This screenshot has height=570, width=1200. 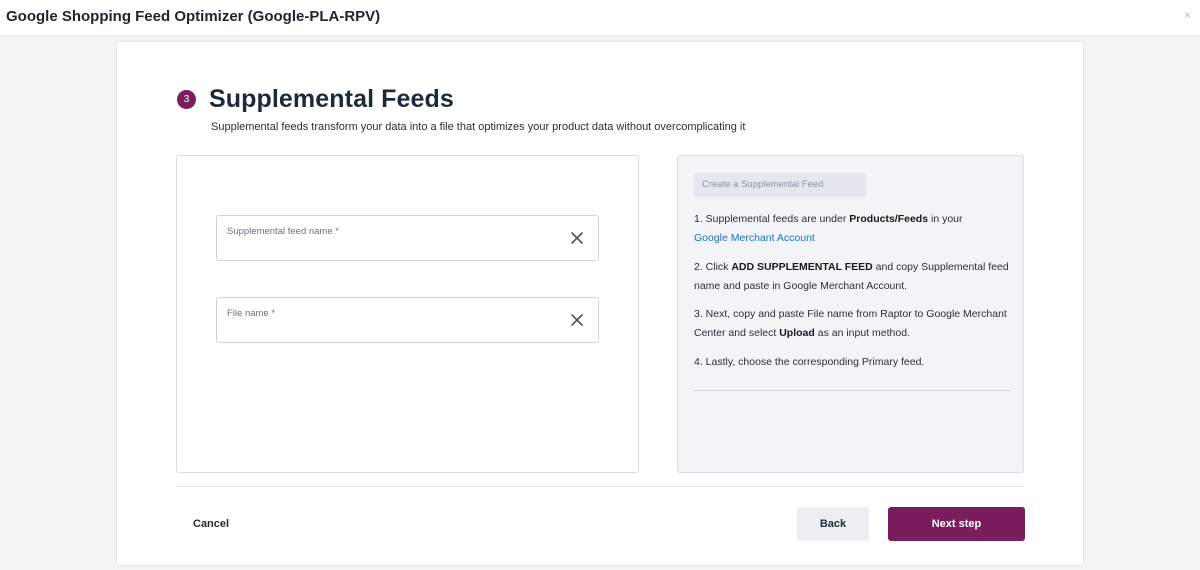 I want to click on instruction-bold: Products/Feeds, so click(x=889, y=219).